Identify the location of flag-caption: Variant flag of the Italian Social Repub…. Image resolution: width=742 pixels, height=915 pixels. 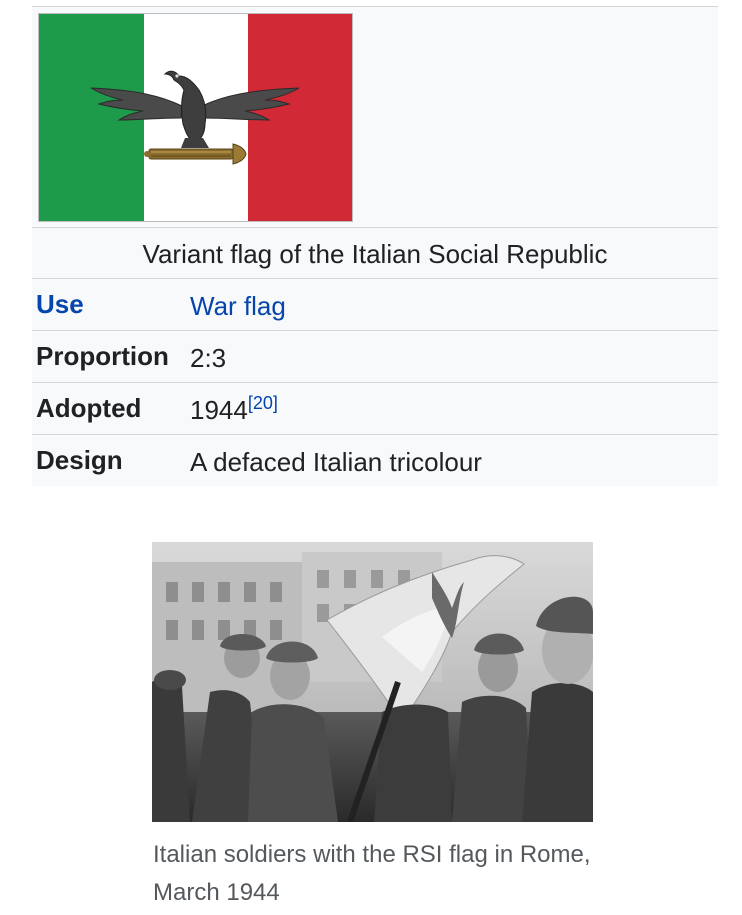
(375, 253).